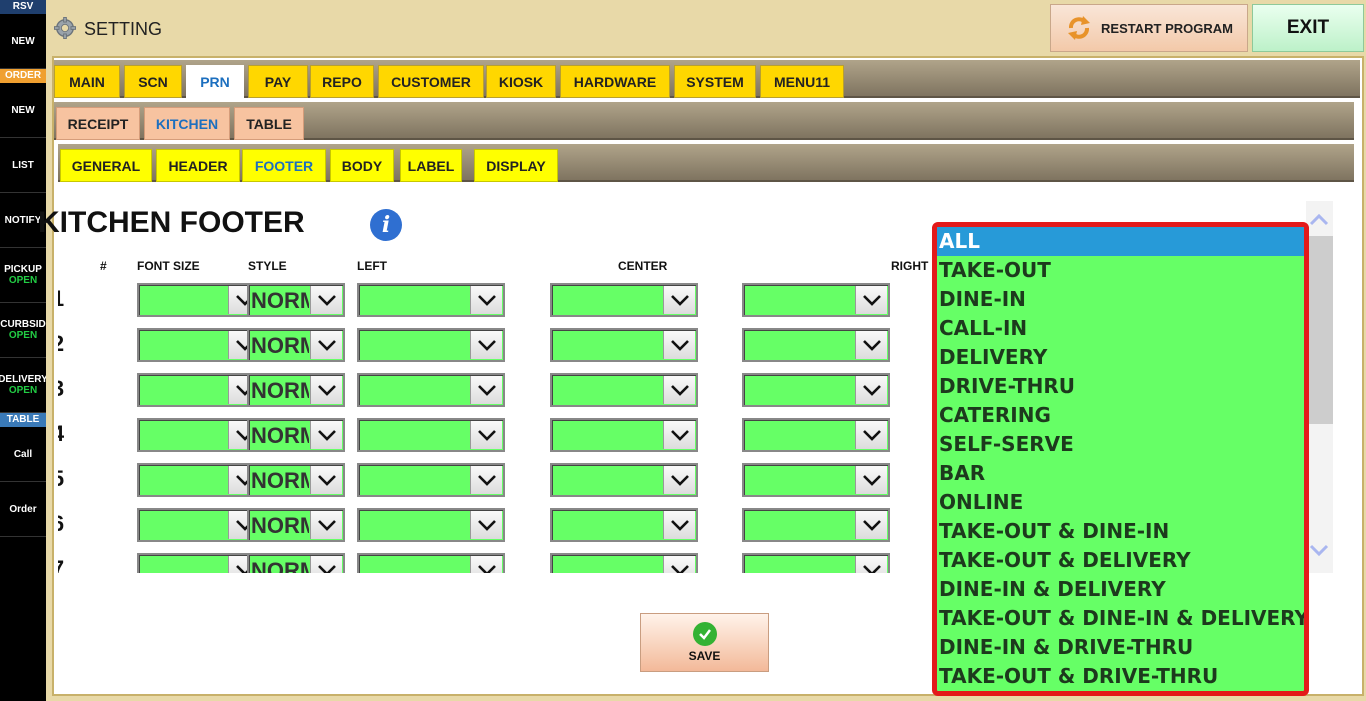 The height and width of the screenshot is (701, 1366). Describe the element at coordinates (1319, 220) in the screenshot. I see `chevron-up-icon` at that location.